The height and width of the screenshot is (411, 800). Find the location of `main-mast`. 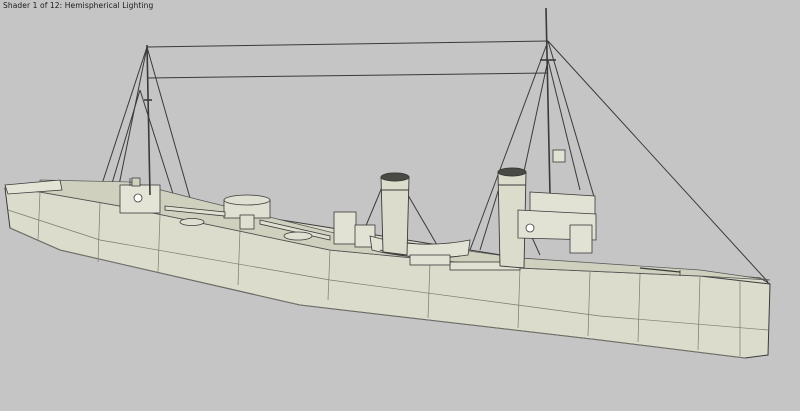

main-mast is located at coordinates (553, 101).